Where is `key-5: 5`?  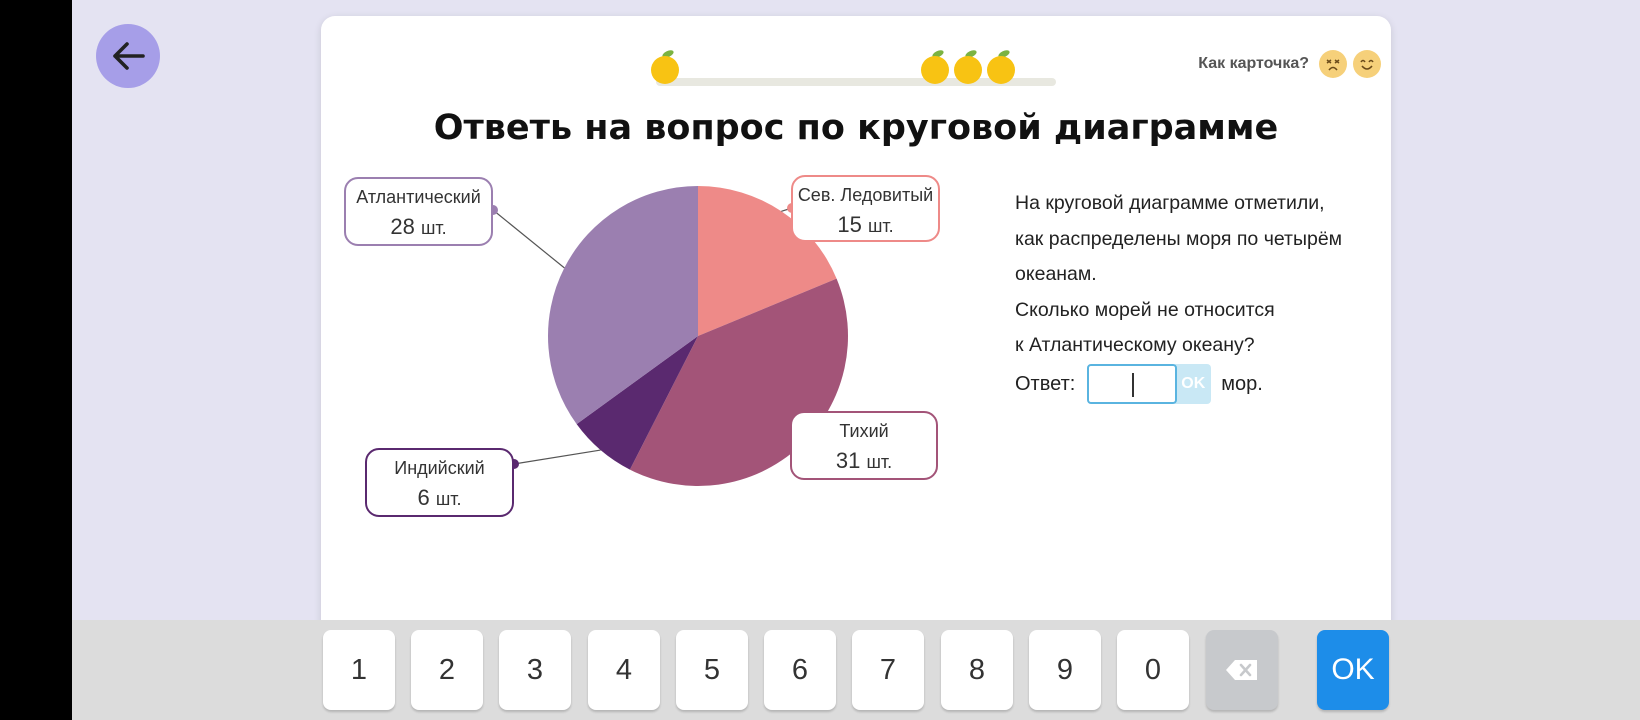 key-5: 5 is located at coordinates (712, 670).